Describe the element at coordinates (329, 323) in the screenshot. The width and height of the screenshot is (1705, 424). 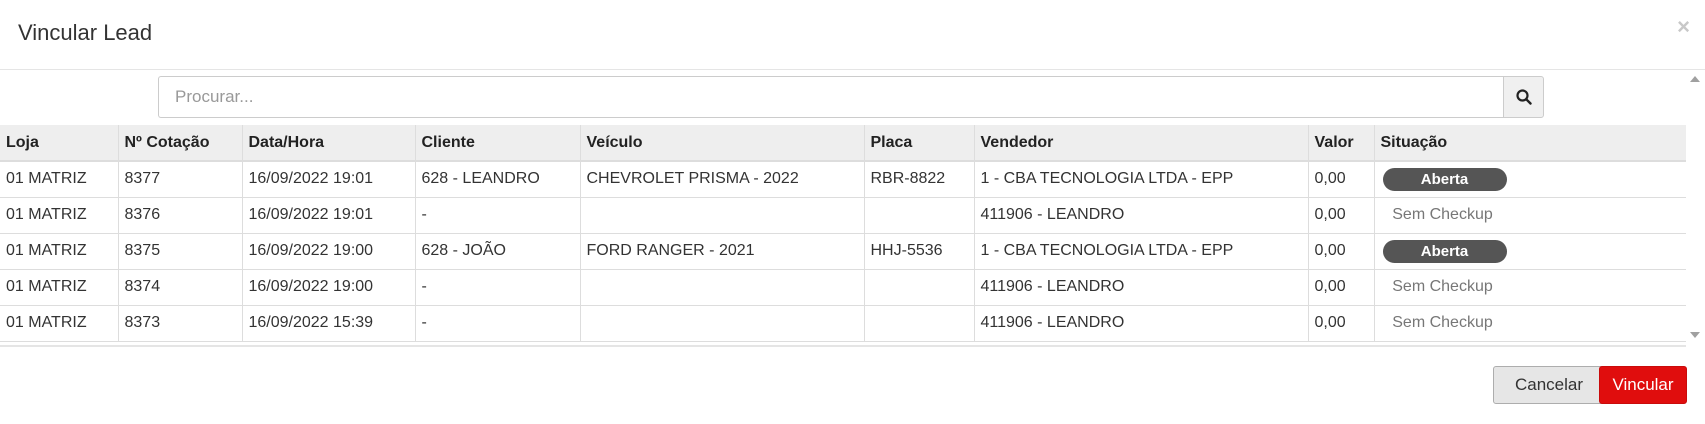
I see `cell-data-hora: 16/09/2022 15:39` at that location.